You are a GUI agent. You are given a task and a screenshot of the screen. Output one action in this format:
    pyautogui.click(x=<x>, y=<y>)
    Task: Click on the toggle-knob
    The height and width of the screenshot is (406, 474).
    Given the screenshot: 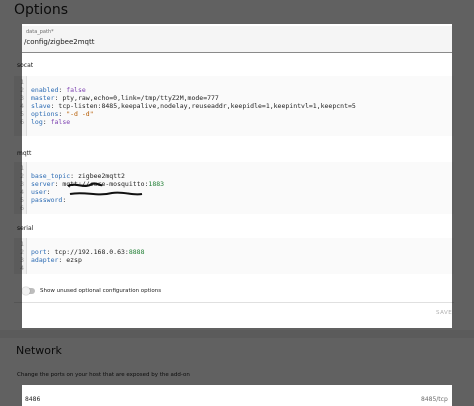 What is the action you would take?
    pyautogui.click(x=26, y=291)
    